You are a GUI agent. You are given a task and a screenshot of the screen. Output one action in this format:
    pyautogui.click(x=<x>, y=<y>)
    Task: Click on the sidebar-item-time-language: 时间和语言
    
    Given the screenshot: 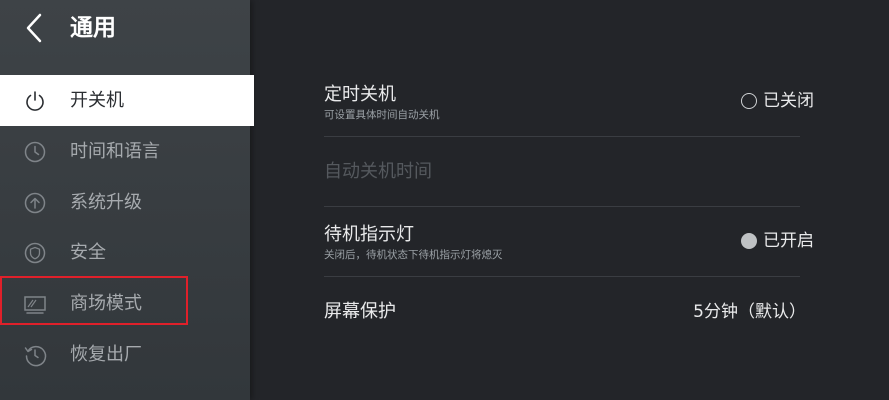 What is the action you would take?
    pyautogui.click(x=125, y=151)
    